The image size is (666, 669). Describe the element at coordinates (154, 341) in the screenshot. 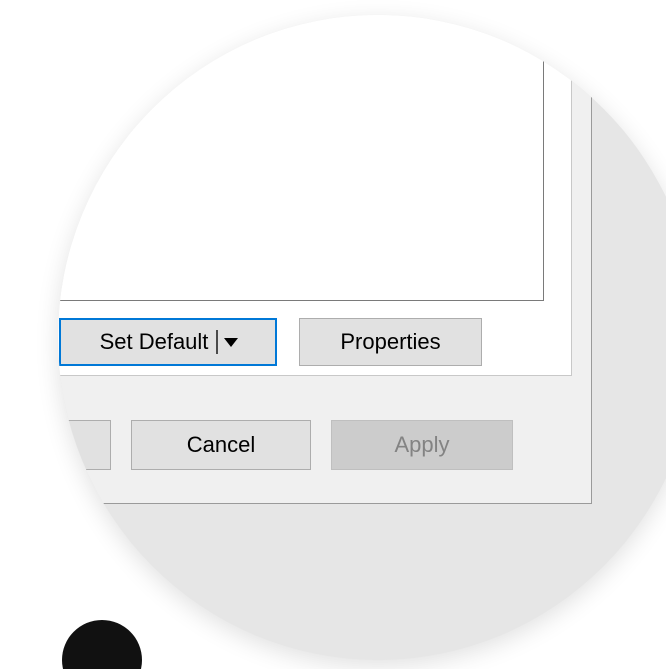

I see `set-default-label: Set Default` at that location.